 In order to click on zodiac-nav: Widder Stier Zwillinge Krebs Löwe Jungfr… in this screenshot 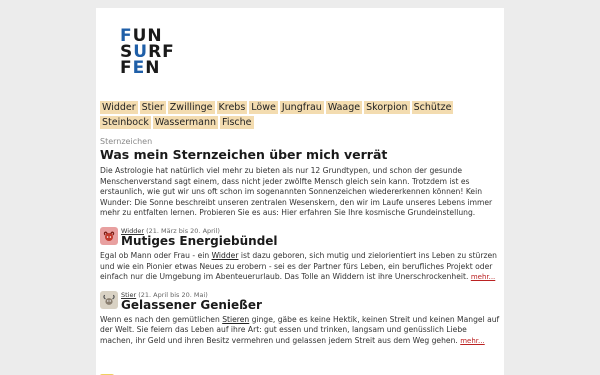, I will do `click(301, 115)`.